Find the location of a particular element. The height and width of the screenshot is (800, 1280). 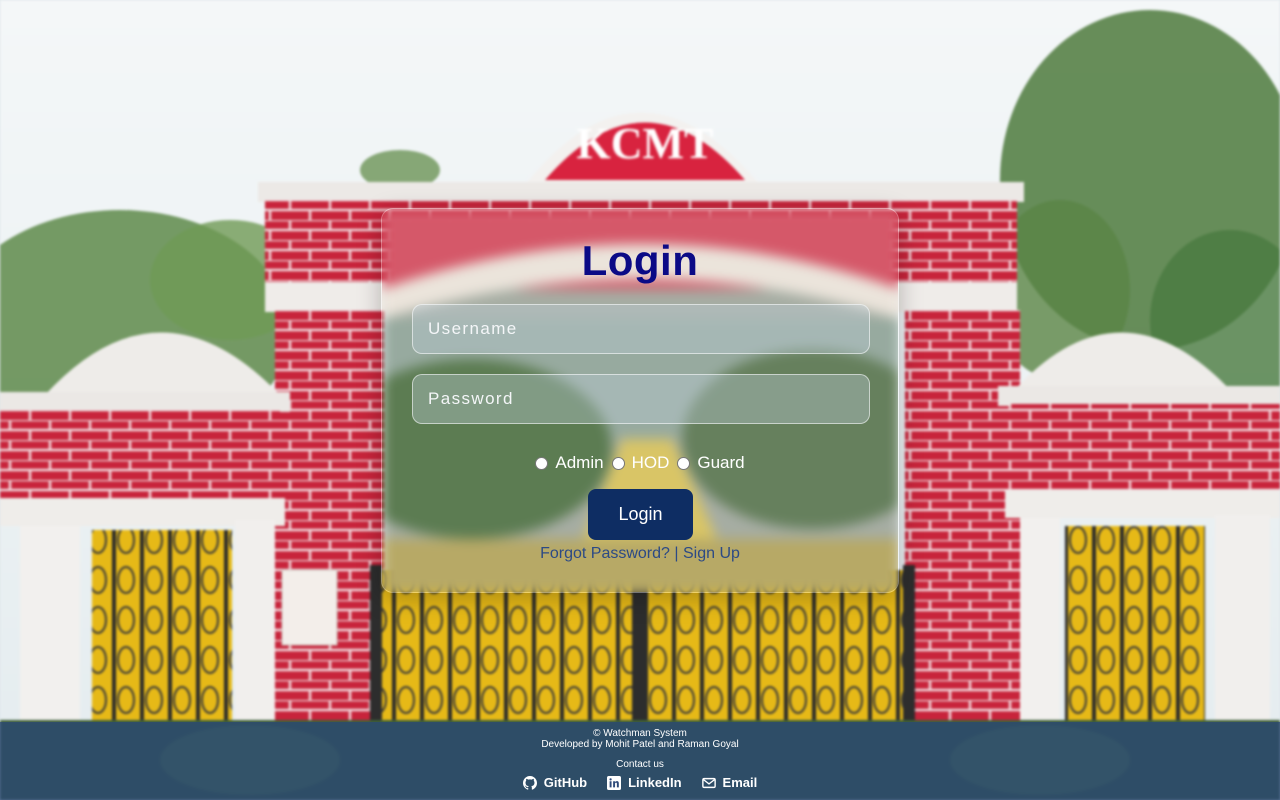

footer-developers: Developed by Mohit Patel and Raman Goyal is located at coordinates (640, 744).